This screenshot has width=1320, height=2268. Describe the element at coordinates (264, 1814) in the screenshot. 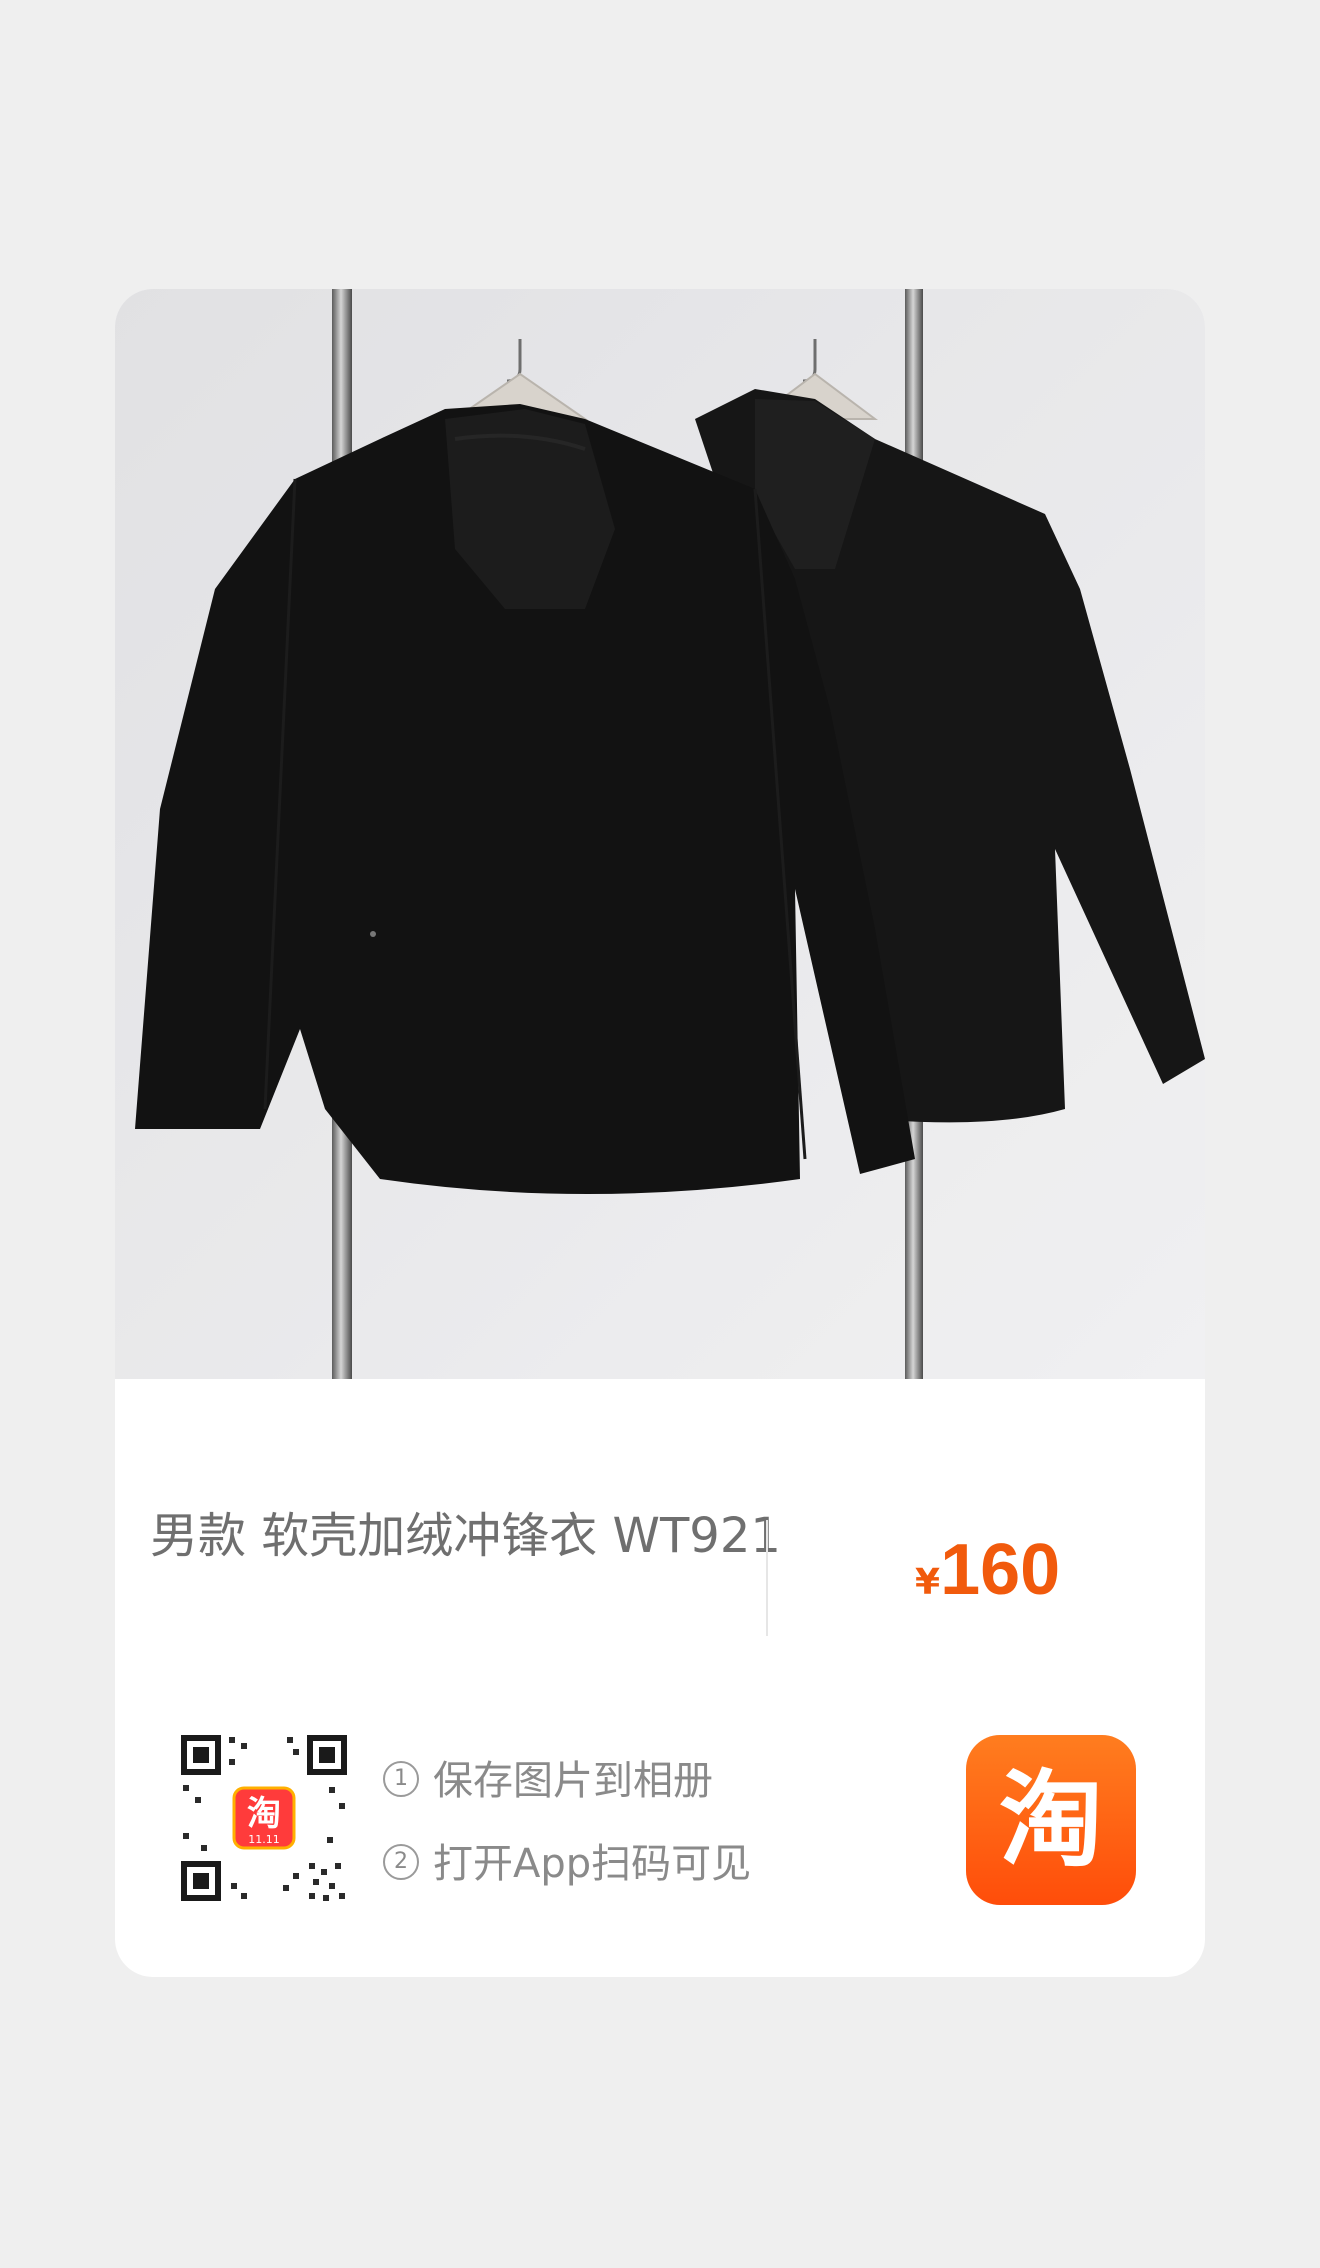

I see `qr-badge-char: 淘` at that location.